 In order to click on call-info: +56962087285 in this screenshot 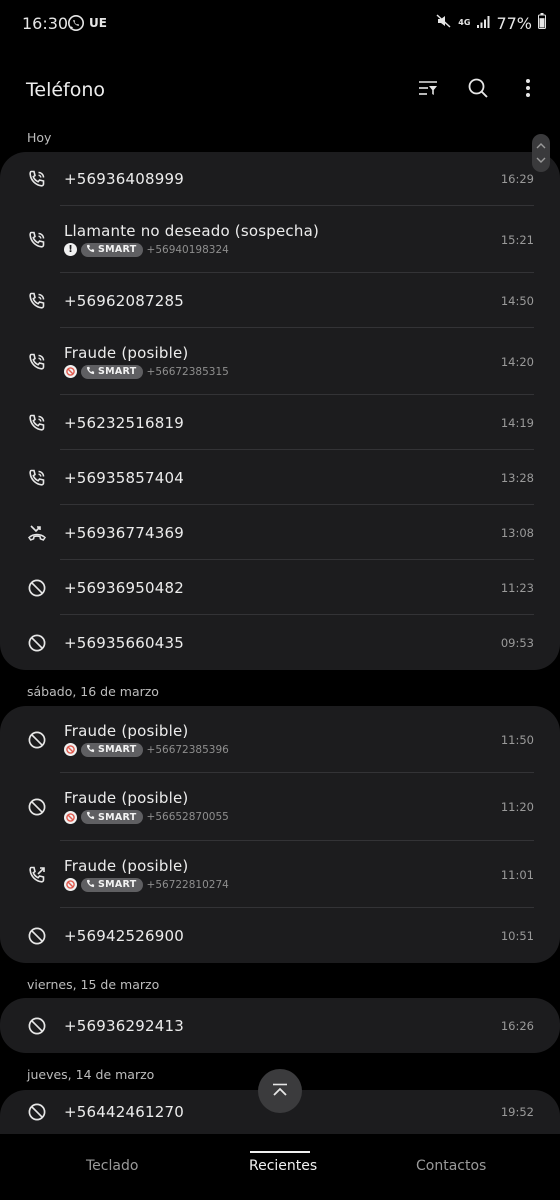, I will do `click(272, 301)`.